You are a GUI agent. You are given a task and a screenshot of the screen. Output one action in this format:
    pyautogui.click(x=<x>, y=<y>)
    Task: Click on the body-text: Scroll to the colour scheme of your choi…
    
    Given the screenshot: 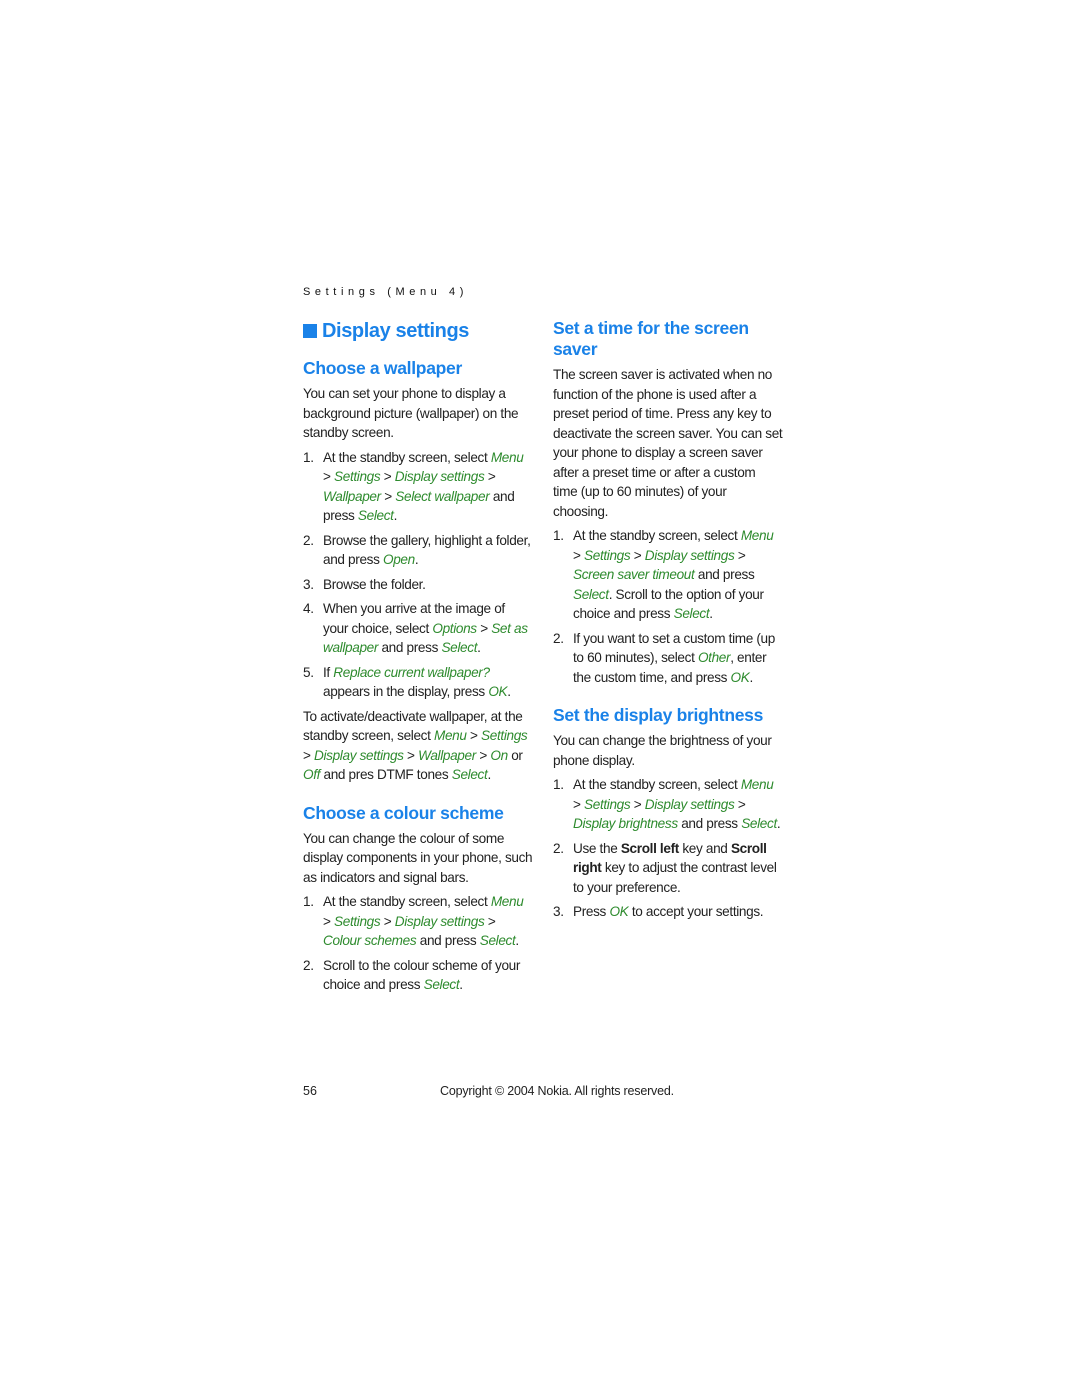 What is the action you would take?
    pyautogui.click(x=422, y=975)
    